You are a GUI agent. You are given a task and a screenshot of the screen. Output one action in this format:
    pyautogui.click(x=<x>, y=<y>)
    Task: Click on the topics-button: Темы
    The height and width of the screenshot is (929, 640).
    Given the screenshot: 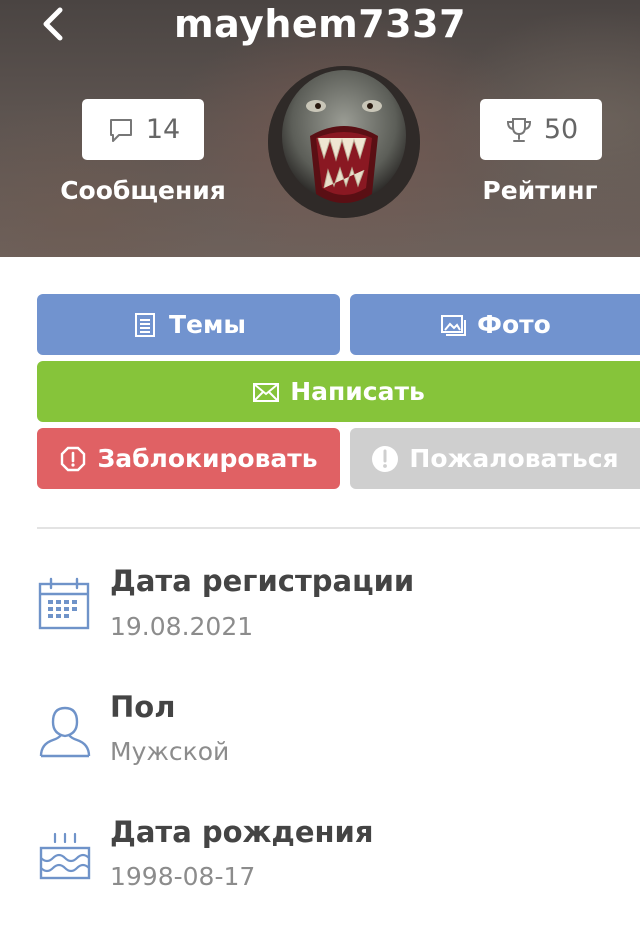 What is the action you would take?
    pyautogui.click(x=188, y=324)
    